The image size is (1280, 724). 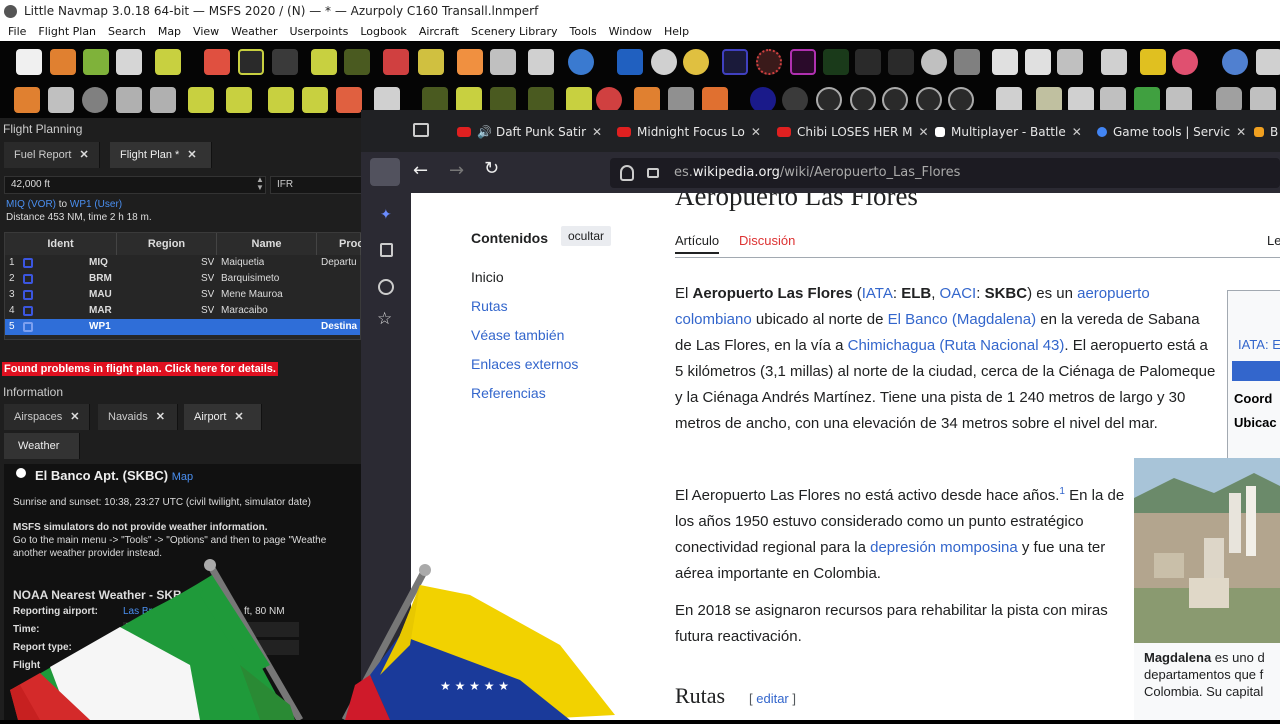 What do you see at coordinates (29, 62) in the screenshot?
I see `new-plan-icon` at bounding box center [29, 62].